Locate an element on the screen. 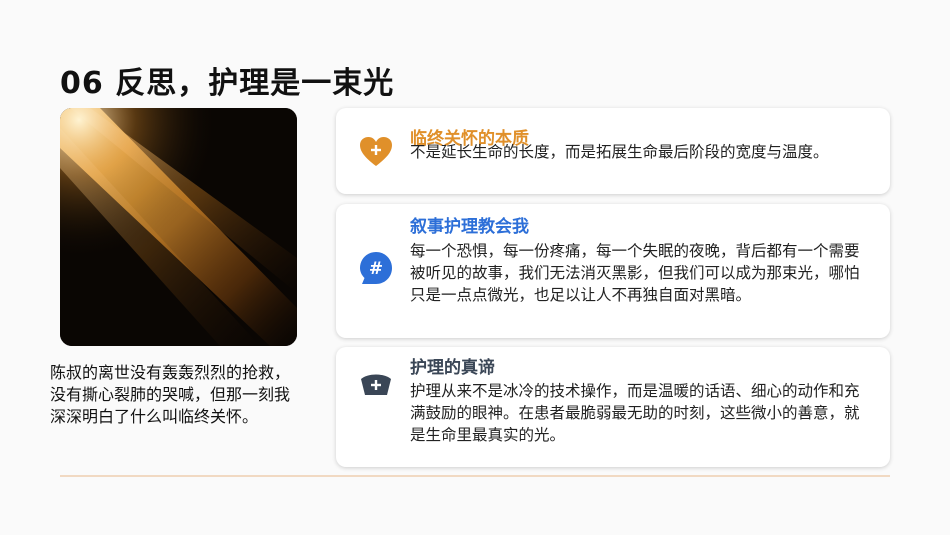 The height and width of the screenshot is (535, 950). card-heading: 叙事护理教会我 is located at coordinates (469, 227).